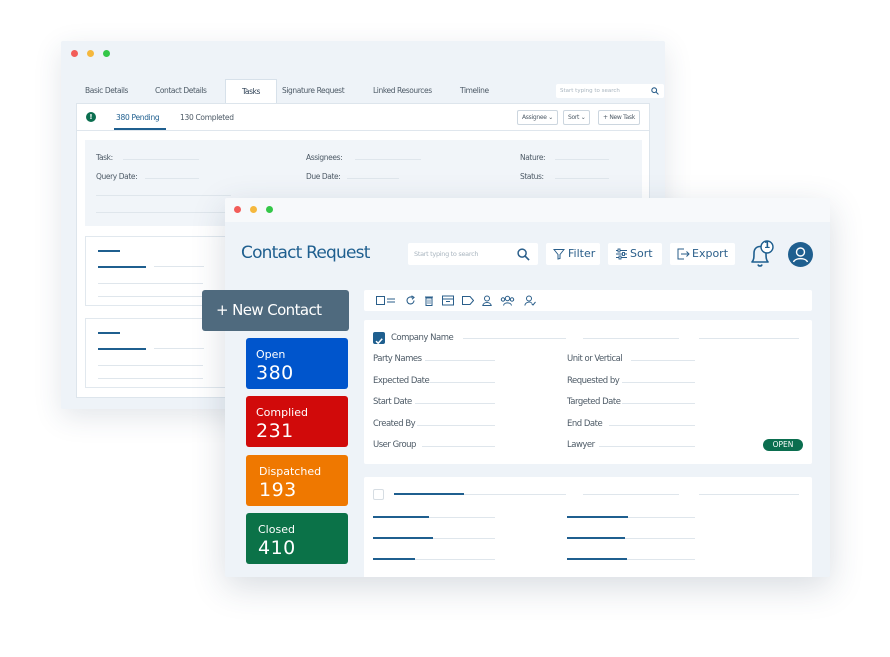 This screenshot has height=657, width=890. What do you see at coordinates (658, 403) in the screenshot?
I see `targeted-date-value-placeholder` at bounding box center [658, 403].